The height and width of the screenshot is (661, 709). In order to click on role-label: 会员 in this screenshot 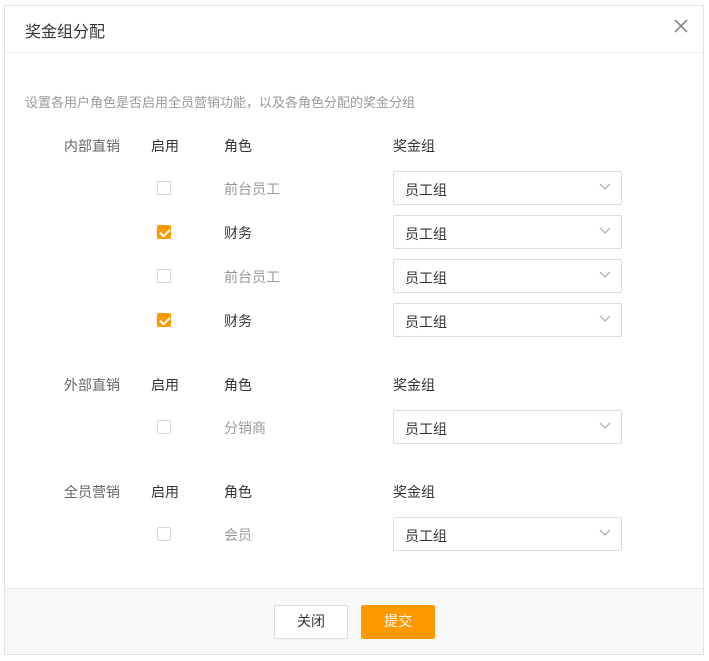, I will do `click(238, 536)`.